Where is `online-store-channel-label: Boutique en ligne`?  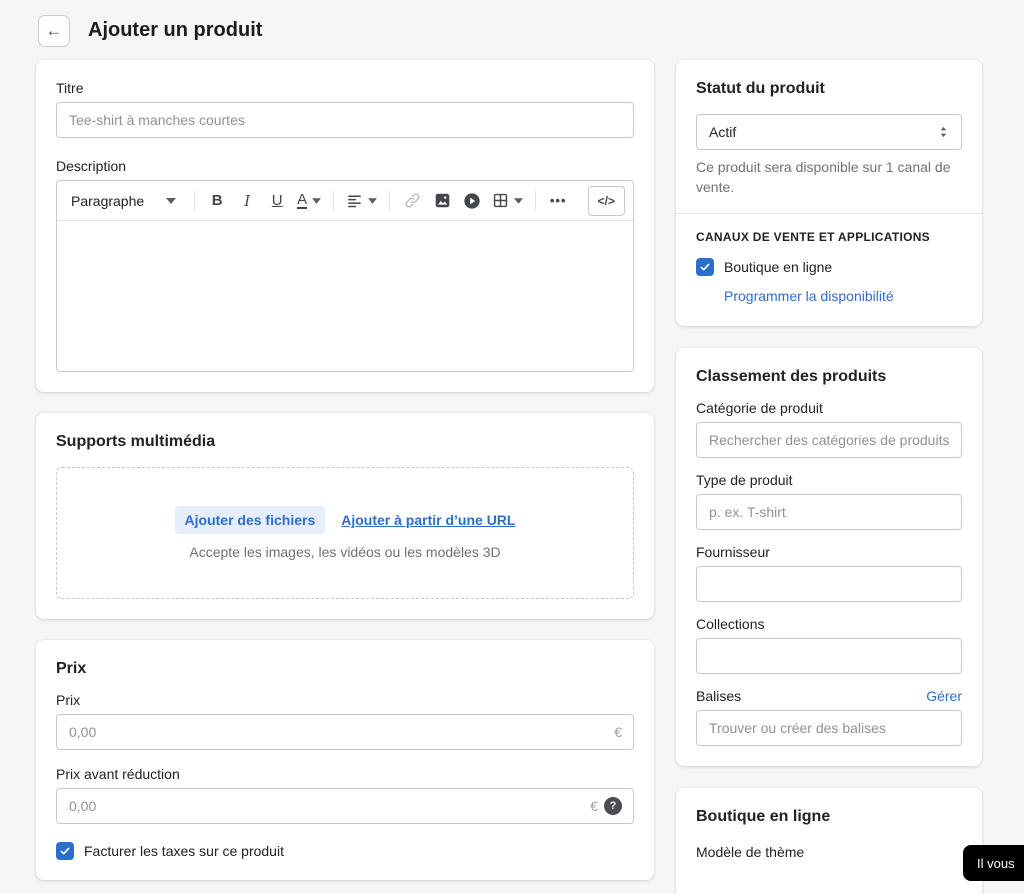
online-store-channel-label: Boutique en ligne is located at coordinates (778, 267).